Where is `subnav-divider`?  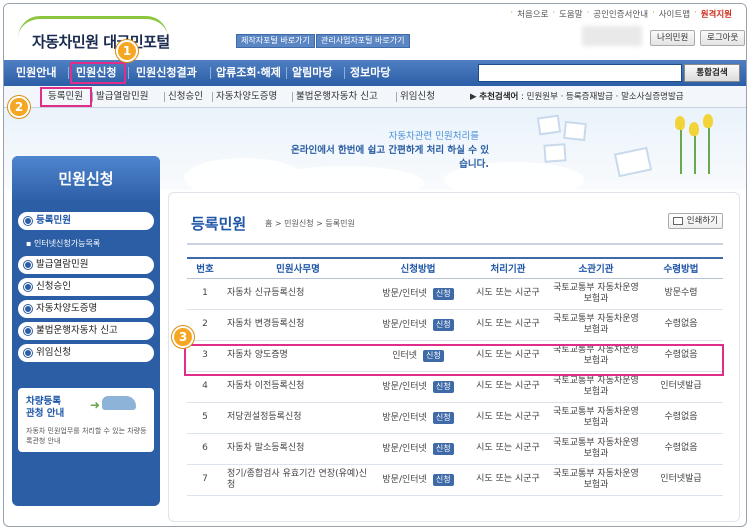 subnav-divider is located at coordinates (164, 97).